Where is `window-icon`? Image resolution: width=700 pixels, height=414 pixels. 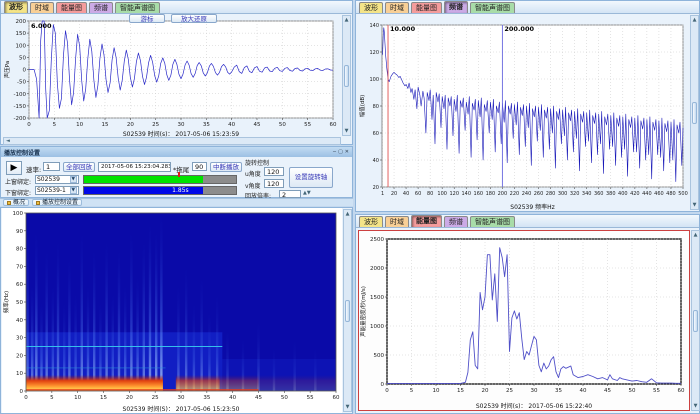
window-icon is located at coordinates (9, 202).